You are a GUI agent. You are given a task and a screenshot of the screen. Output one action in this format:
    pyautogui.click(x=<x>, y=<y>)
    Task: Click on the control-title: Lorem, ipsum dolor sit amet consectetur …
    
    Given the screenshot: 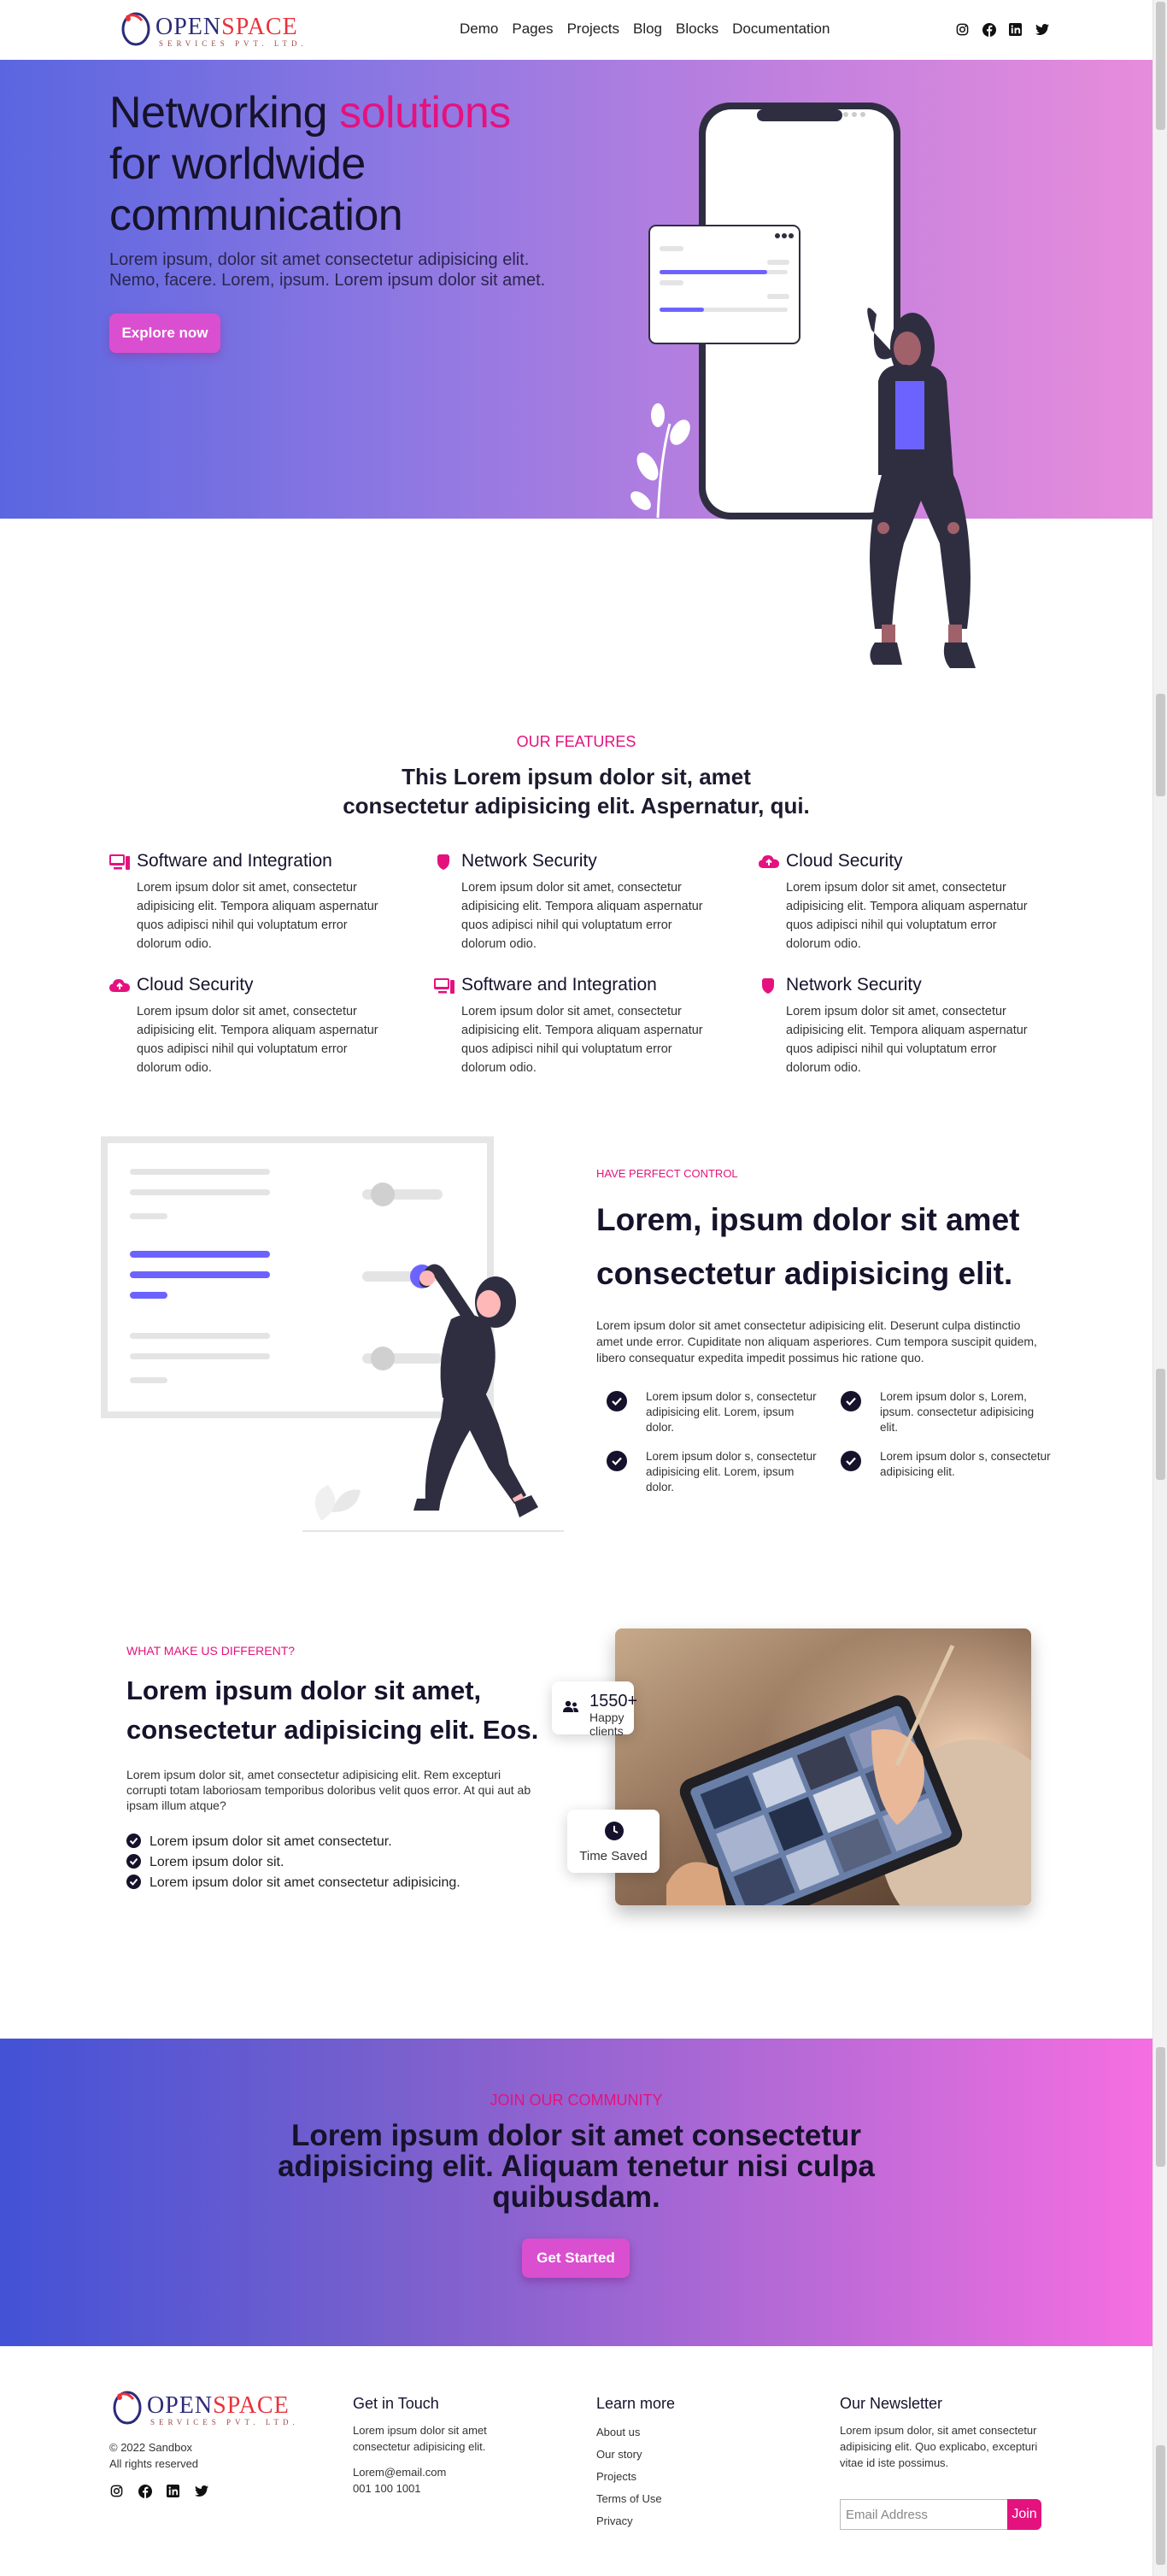 What is the action you would take?
    pyautogui.click(x=808, y=1246)
    